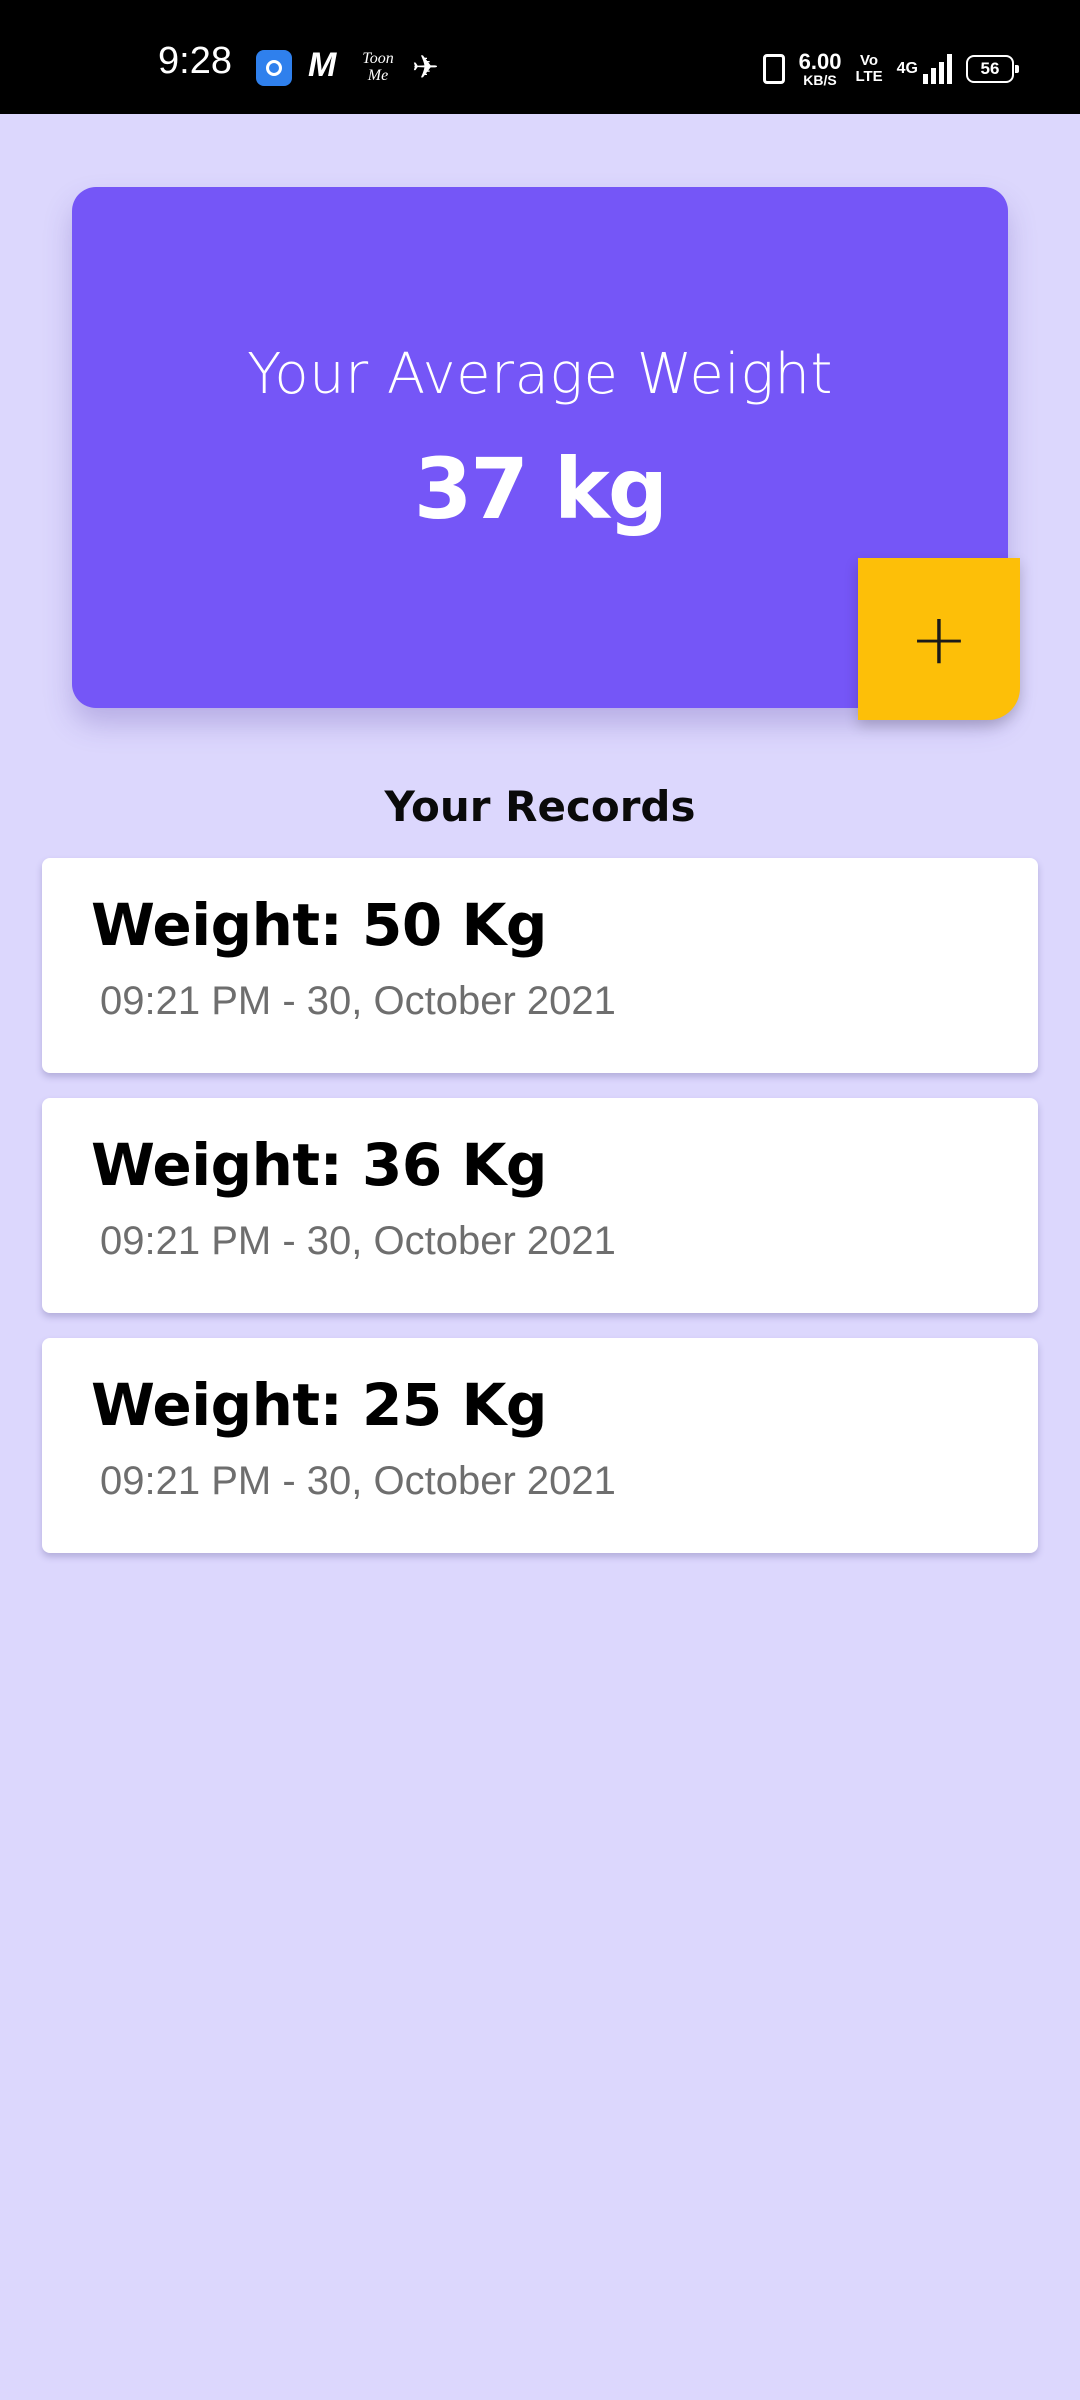 The height and width of the screenshot is (2400, 1080). I want to click on volte-indicator: Vo LTE, so click(868, 69).